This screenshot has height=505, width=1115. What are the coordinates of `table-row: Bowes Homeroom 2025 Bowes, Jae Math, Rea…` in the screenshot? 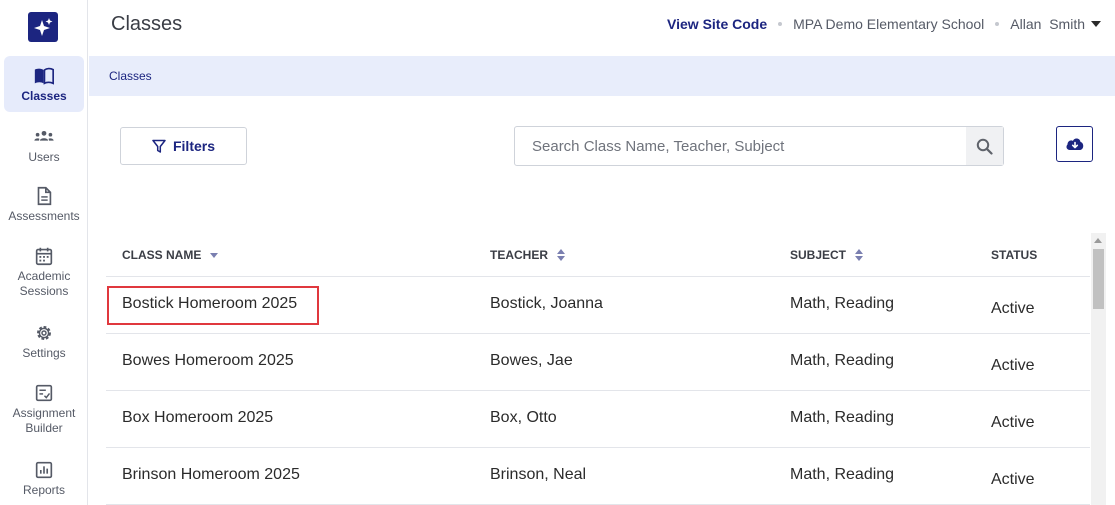 It's located at (598, 362).